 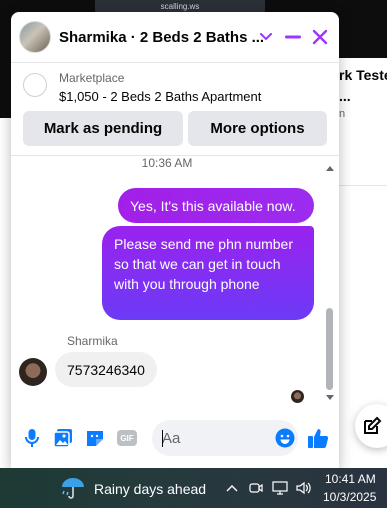 I want to click on listing-thumbnail, so click(x=35, y=85).